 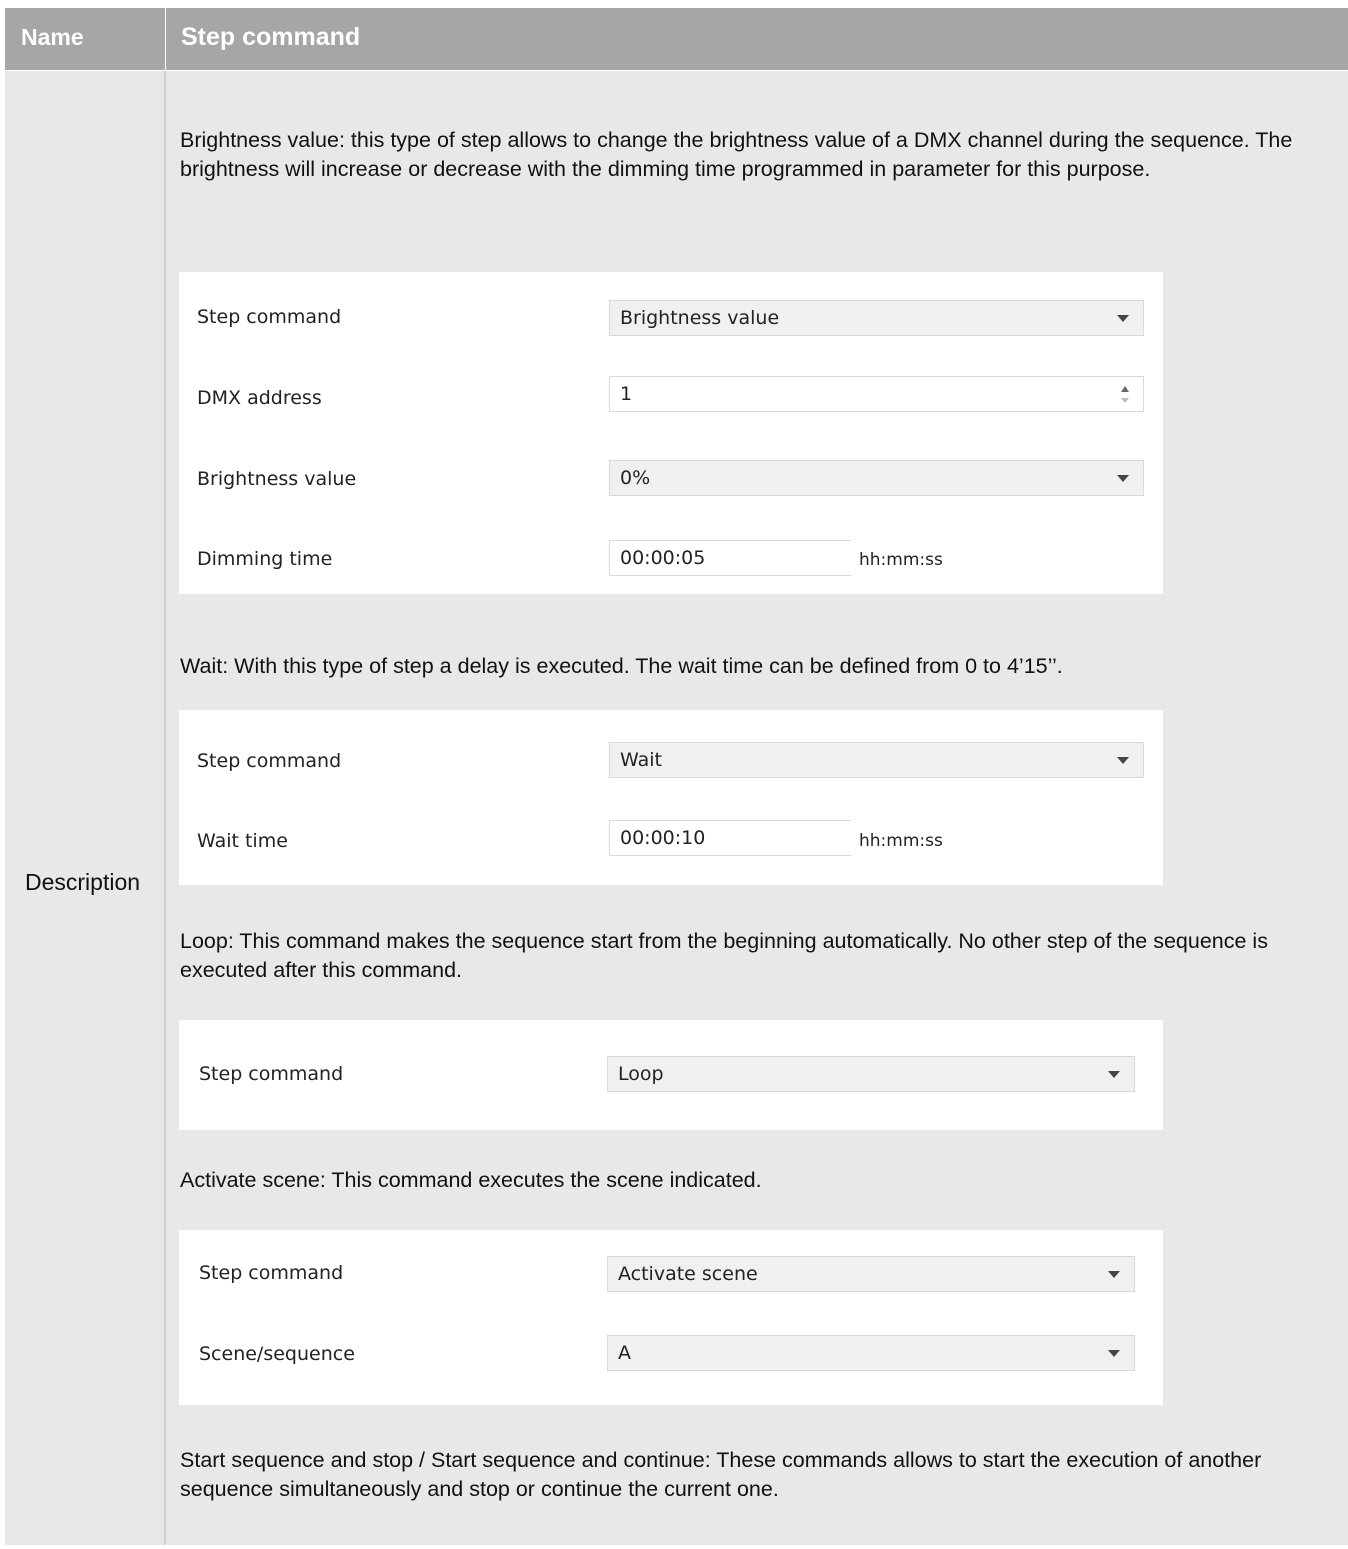 What do you see at coordinates (165, 39) in the screenshot?
I see `header-divider` at bounding box center [165, 39].